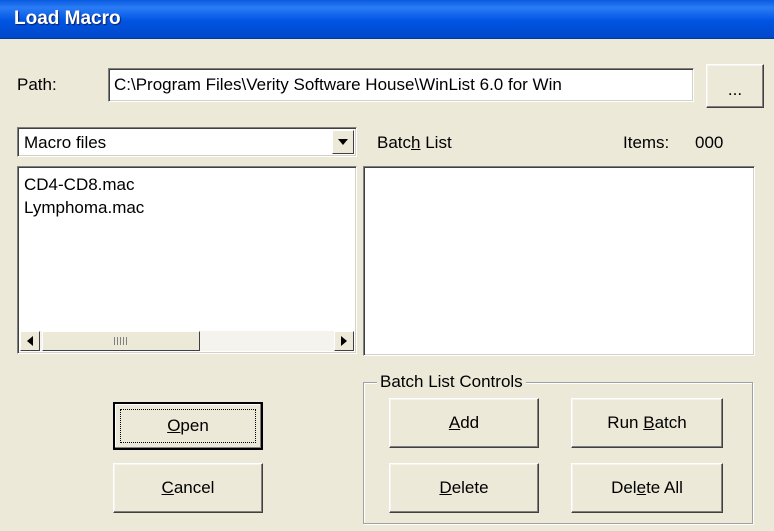 This screenshot has width=774, height=531. I want to click on scrollbar-thumb, so click(121, 341).